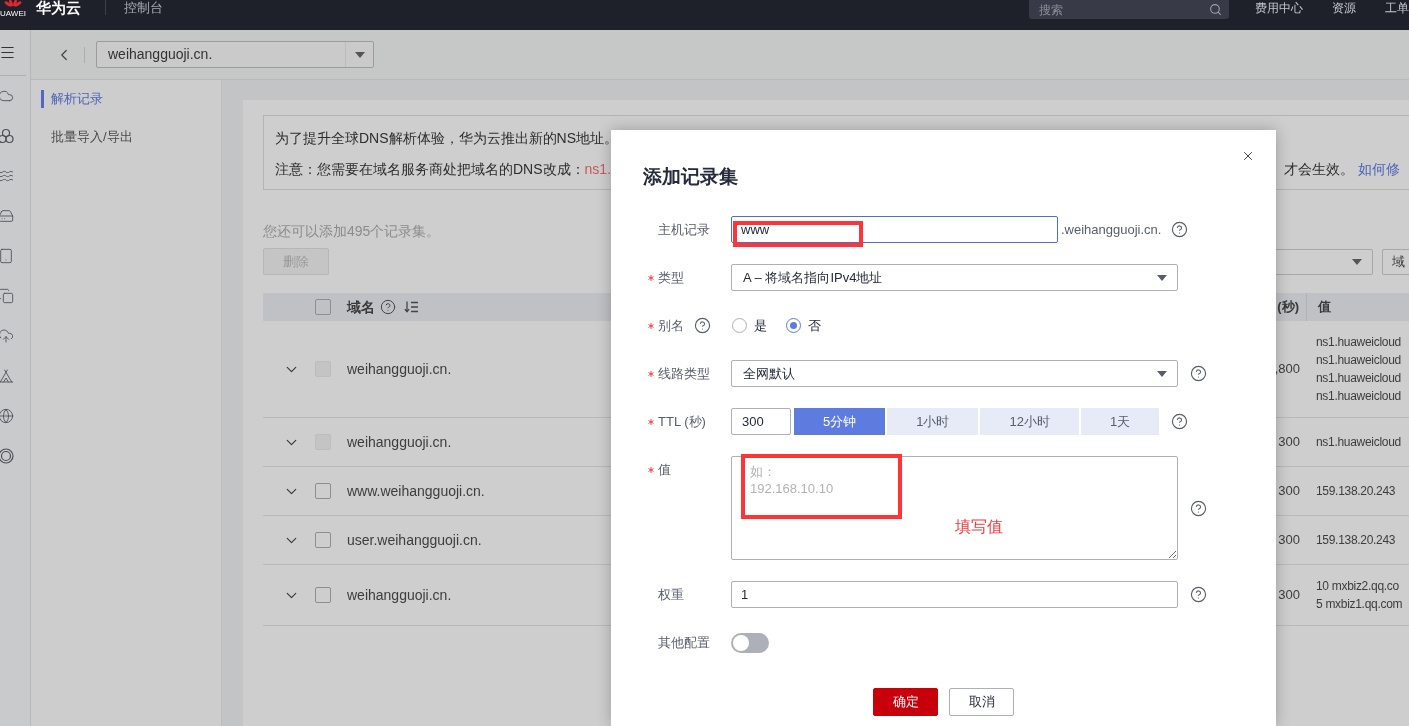 Image resolution: width=1409 pixels, height=726 pixels. Describe the element at coordinates (1288, 307) in the screenshot. I see `column-header: (秒)` at that location.